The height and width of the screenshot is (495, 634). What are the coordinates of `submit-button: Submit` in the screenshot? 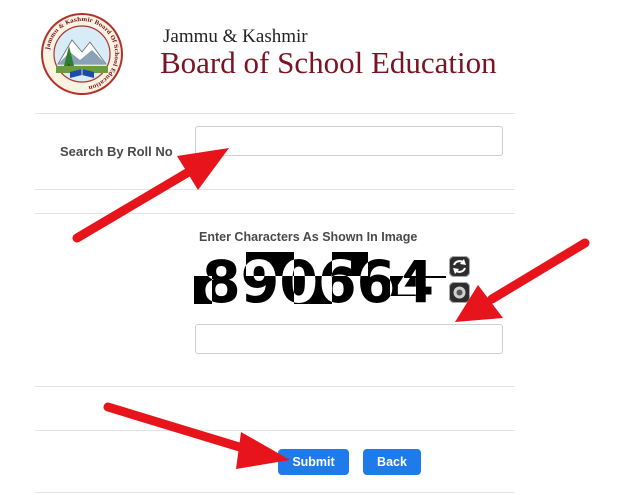 It's located at (313, 462).